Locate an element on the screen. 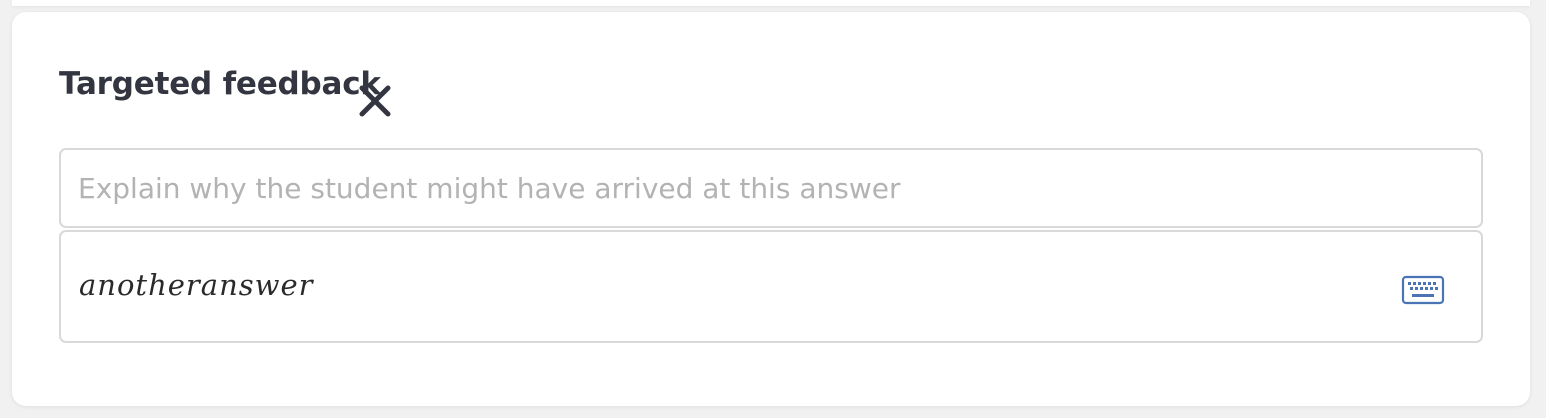 The image size is (1546, 418). panel-title: Targeted feedback is located at coordinates (220, 84).